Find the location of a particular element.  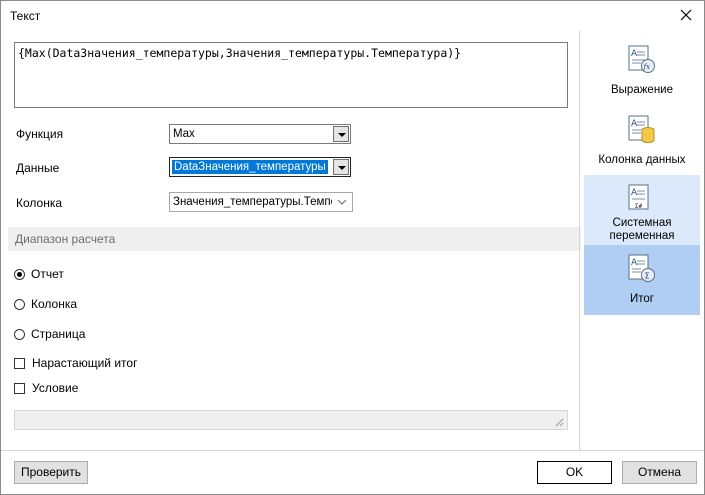

sidebar-item-label: Итог is located at coordinates (642, 299).